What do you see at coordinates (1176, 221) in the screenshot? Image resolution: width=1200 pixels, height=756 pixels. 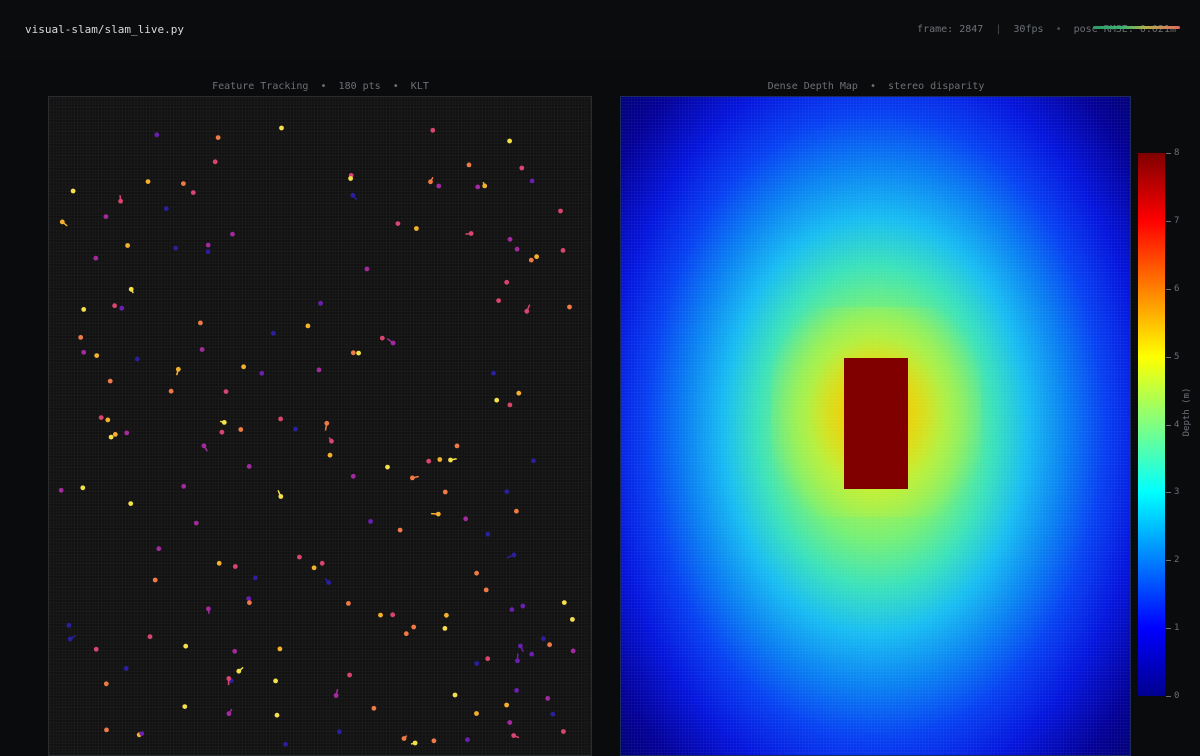 I see `colorbar-tick-label: 7` at bounding box center [1176, 221].